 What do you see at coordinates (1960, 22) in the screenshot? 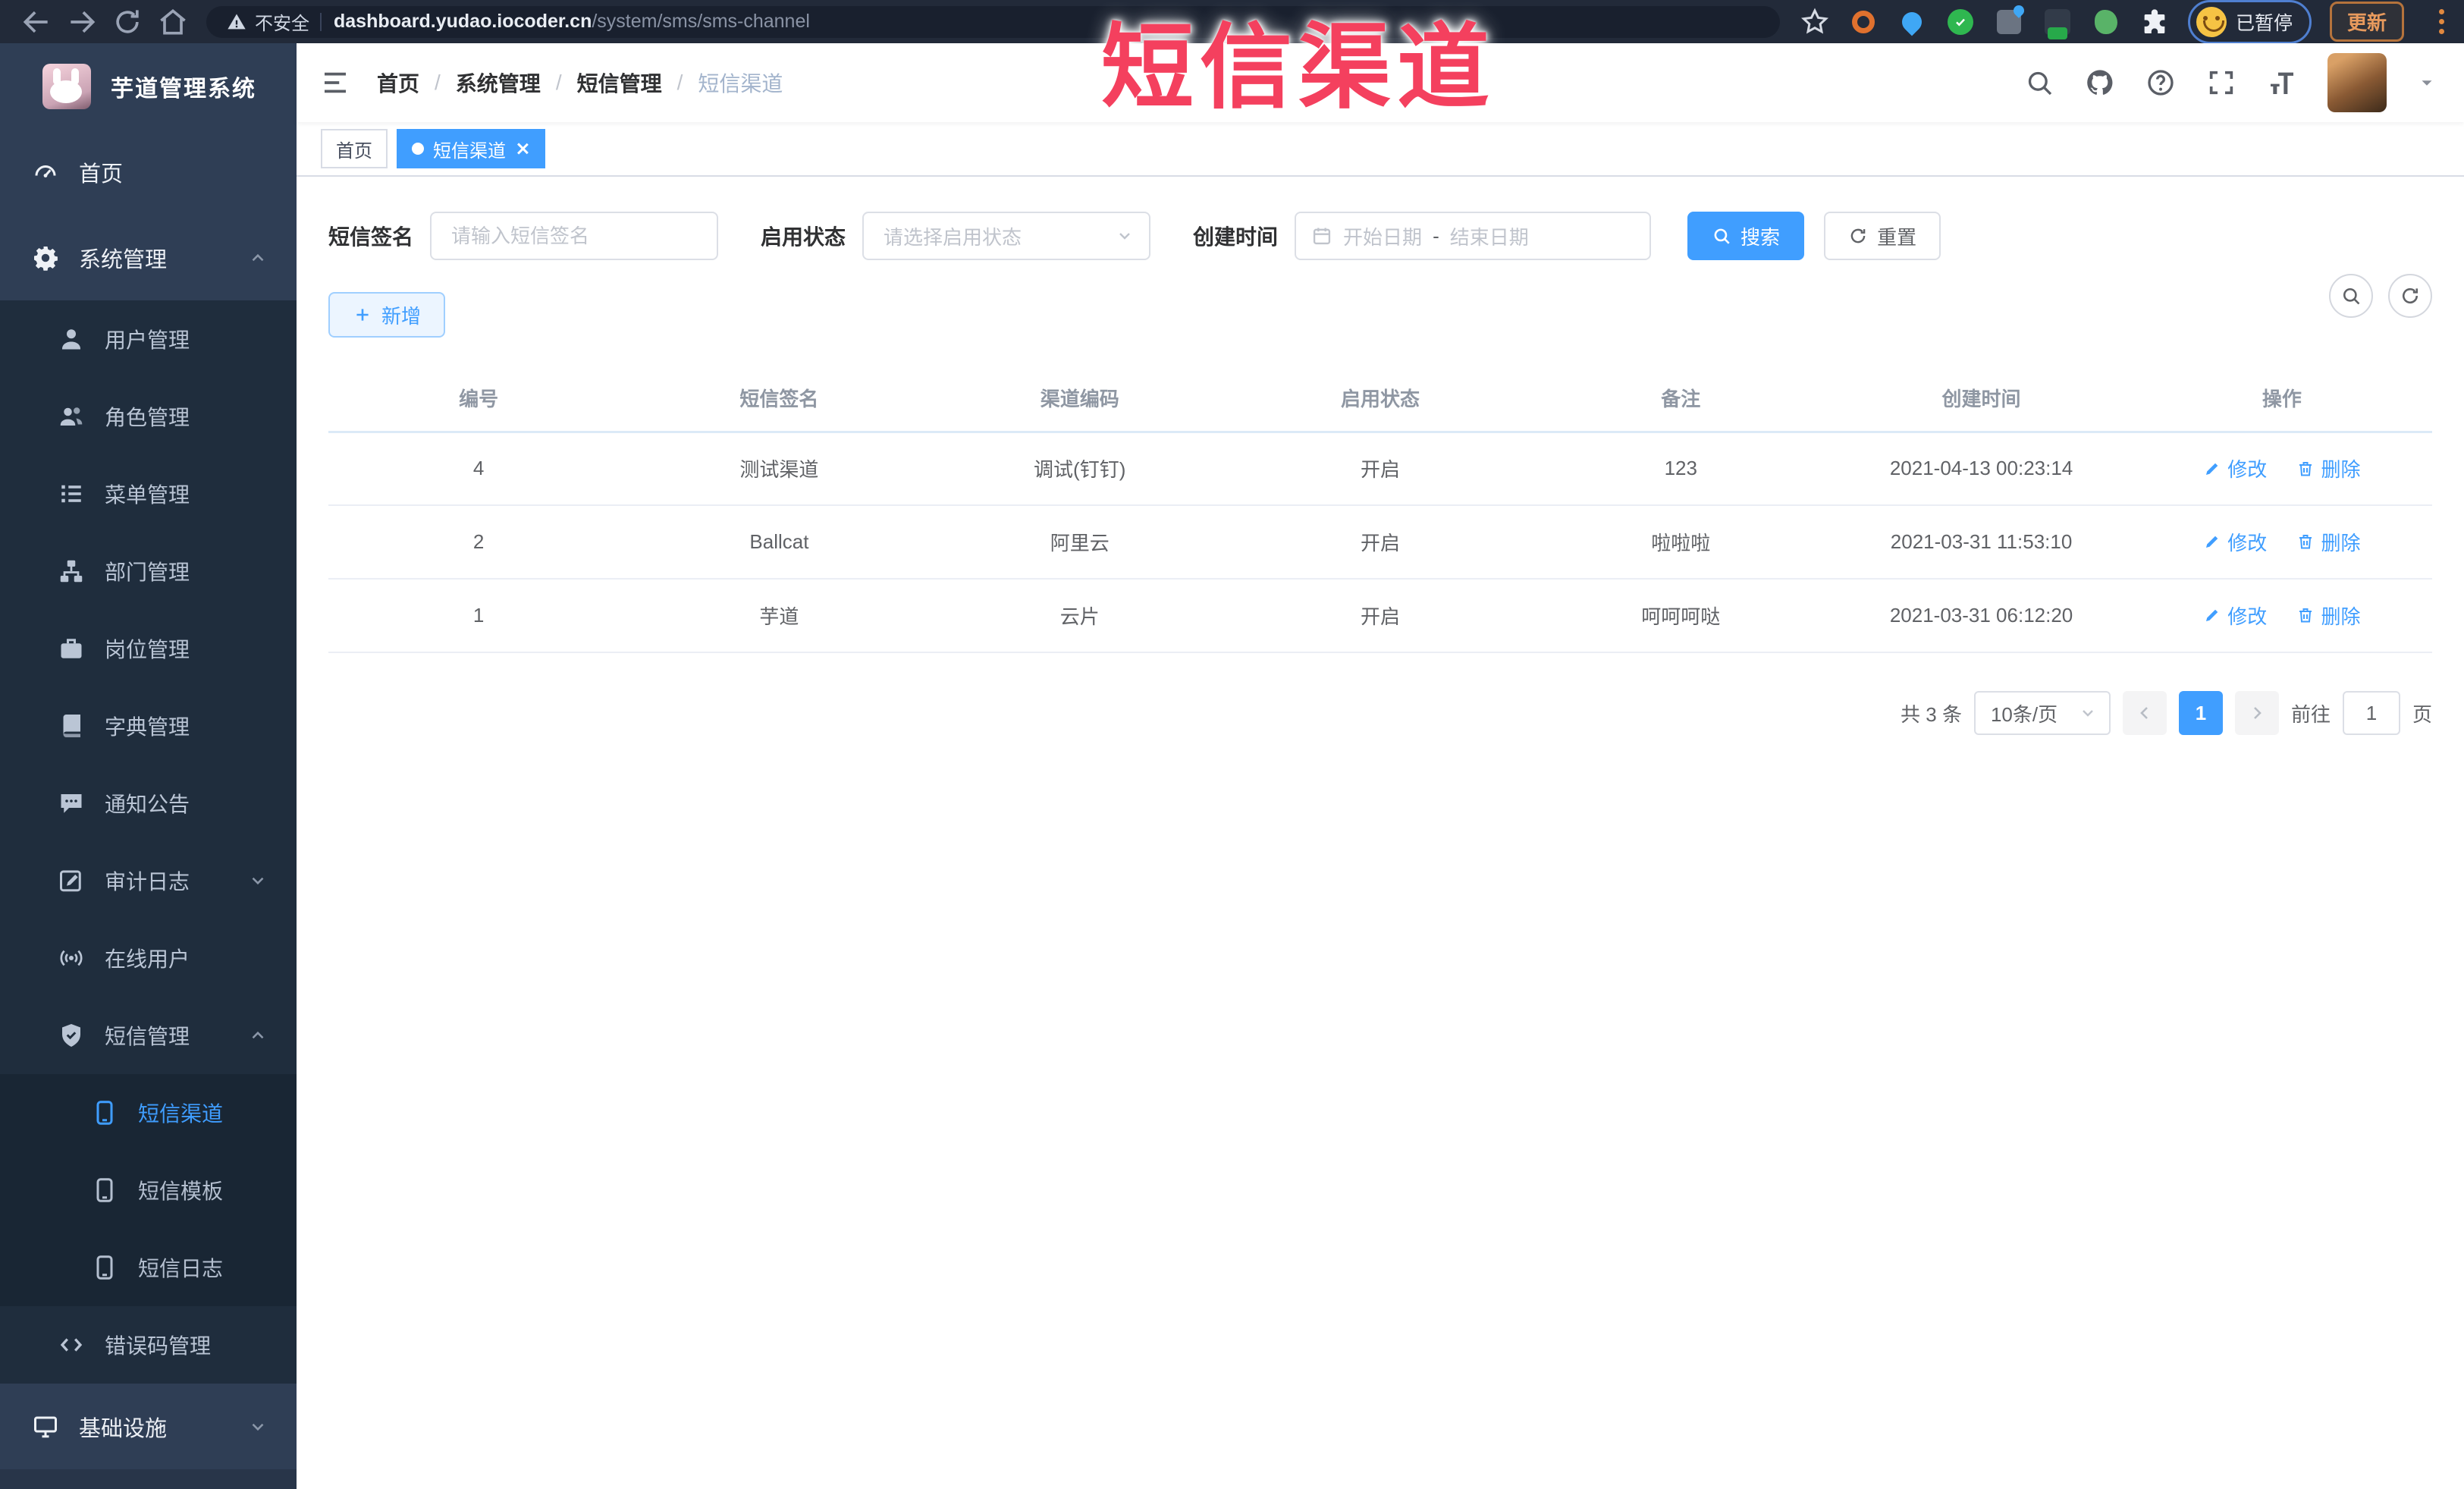
I see `extension-green-check-icon` at bounding box center [1960, 22].